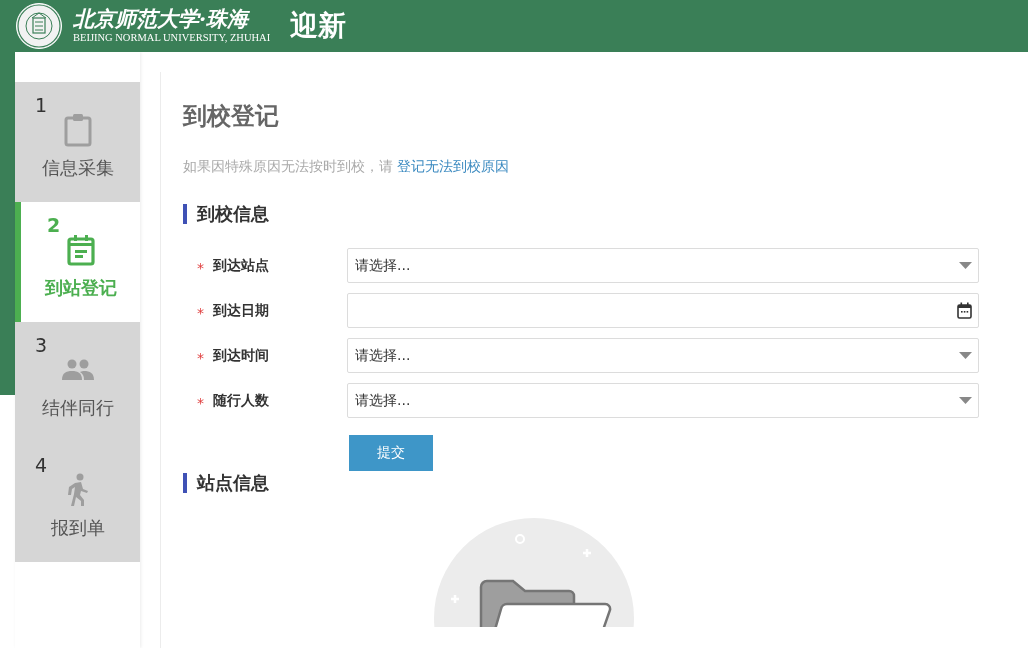 The image size is (1028, 672). Describe the element at coordinates (453, 166) in the screenshot. I see `register-reason-link: 登记无法到校原因` at that location.